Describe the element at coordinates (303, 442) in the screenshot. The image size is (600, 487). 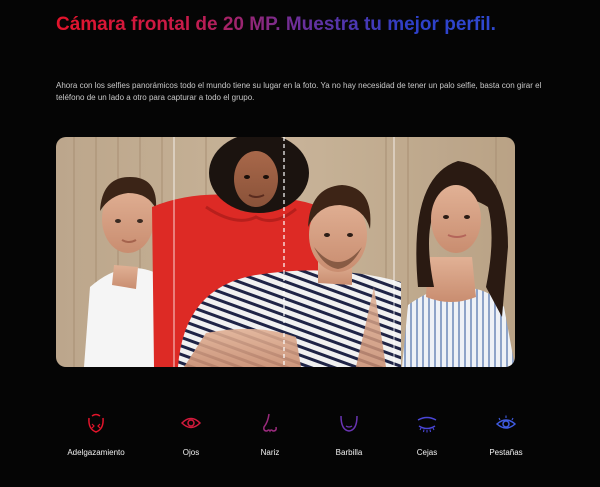
I see `beauty-features: Adelgazamiento Ojos Nariz Barbilla Cejas` at that location.